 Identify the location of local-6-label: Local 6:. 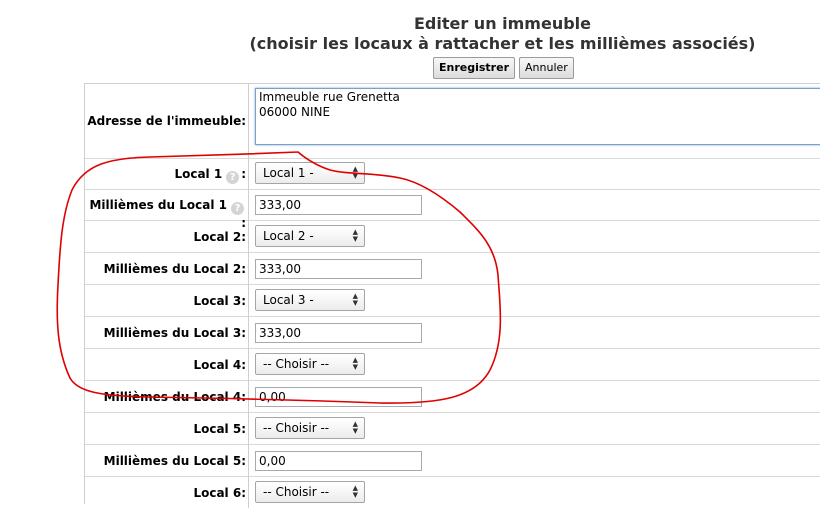
(219, 493).